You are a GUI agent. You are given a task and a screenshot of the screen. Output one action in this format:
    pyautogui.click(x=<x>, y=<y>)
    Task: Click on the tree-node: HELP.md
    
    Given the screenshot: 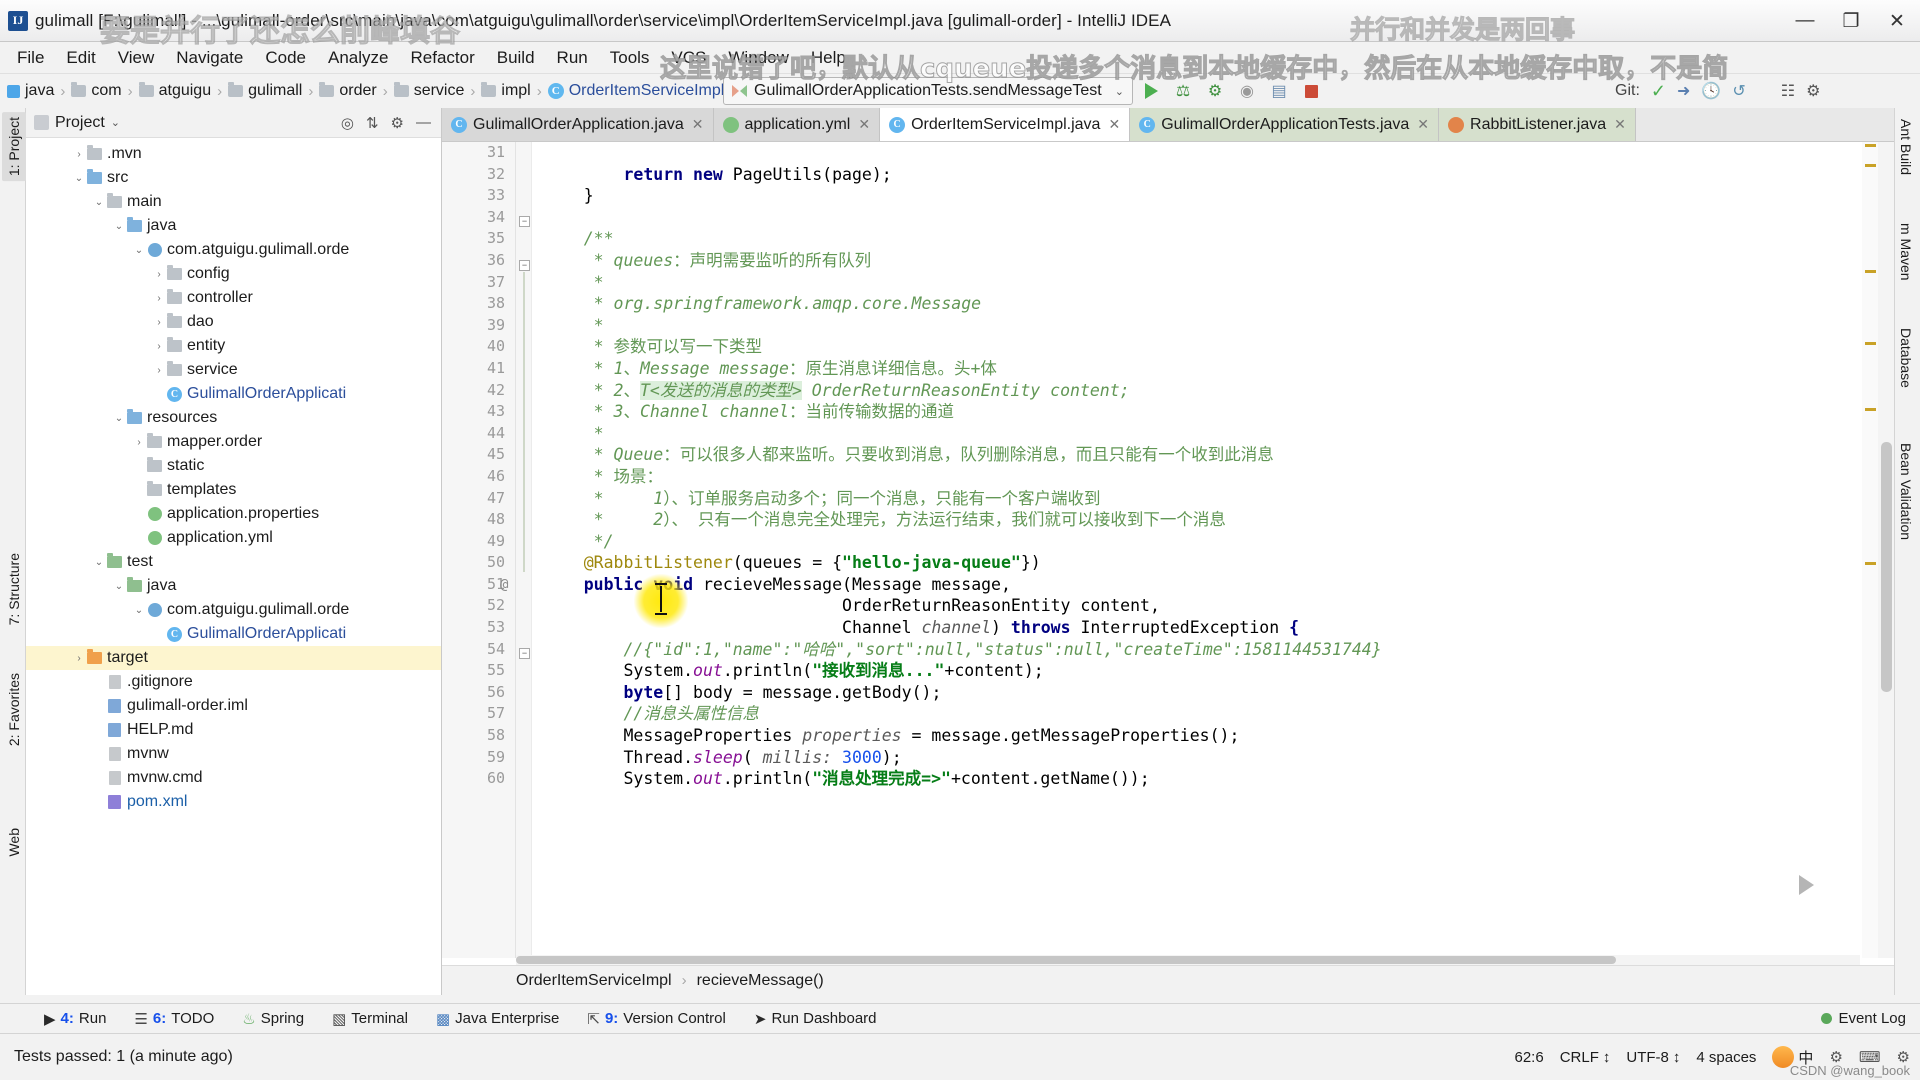 What is the action you would take?
    pyautogui.click(x=233, y=730)
    